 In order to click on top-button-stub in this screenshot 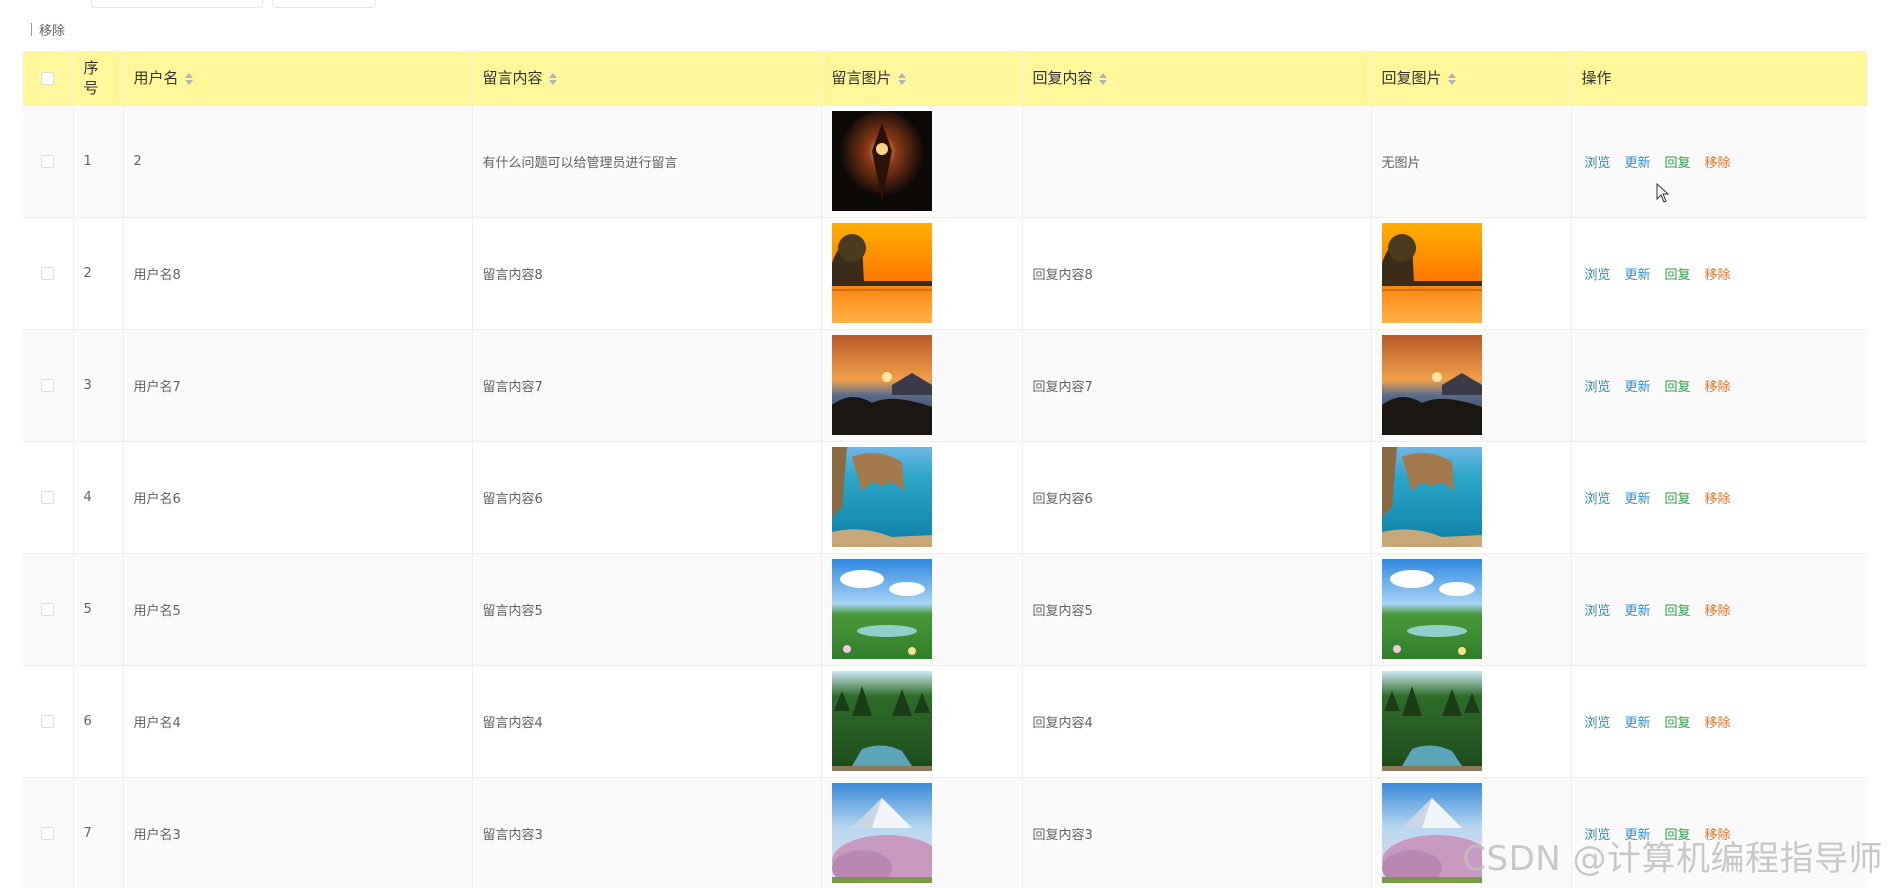, I will do `click(324, 4)`.